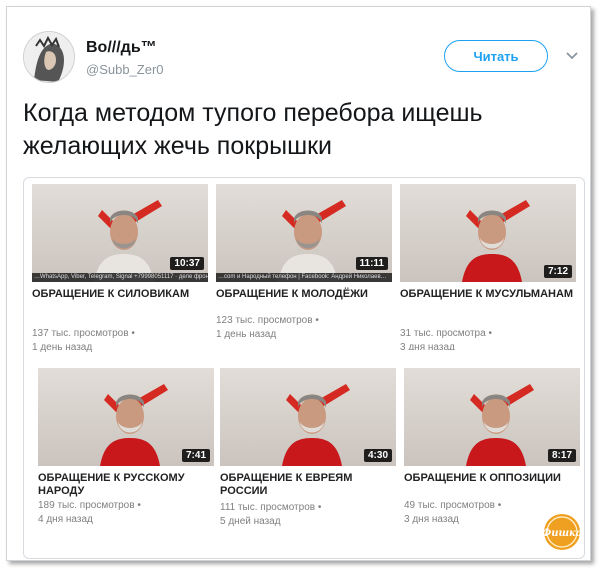  What do you see at coordinates (49, 57) in the screenshot?
I see `avatar` at bounding box center [49, 57].